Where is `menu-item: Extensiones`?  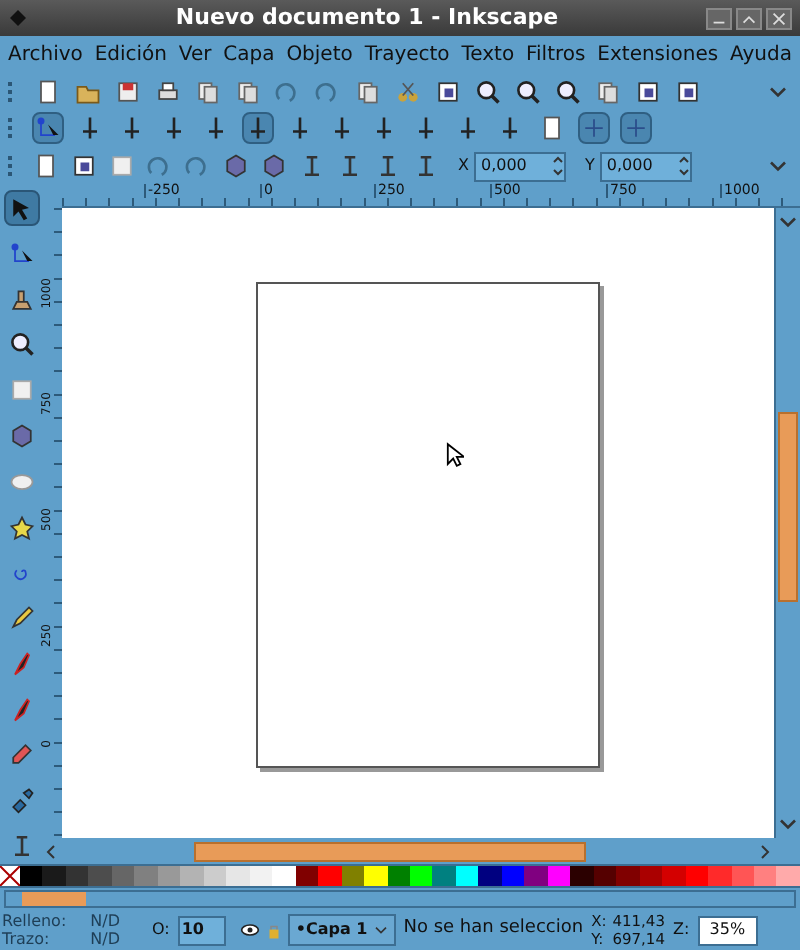
menu-item: Extensiones is located at coordinates (658, 55).